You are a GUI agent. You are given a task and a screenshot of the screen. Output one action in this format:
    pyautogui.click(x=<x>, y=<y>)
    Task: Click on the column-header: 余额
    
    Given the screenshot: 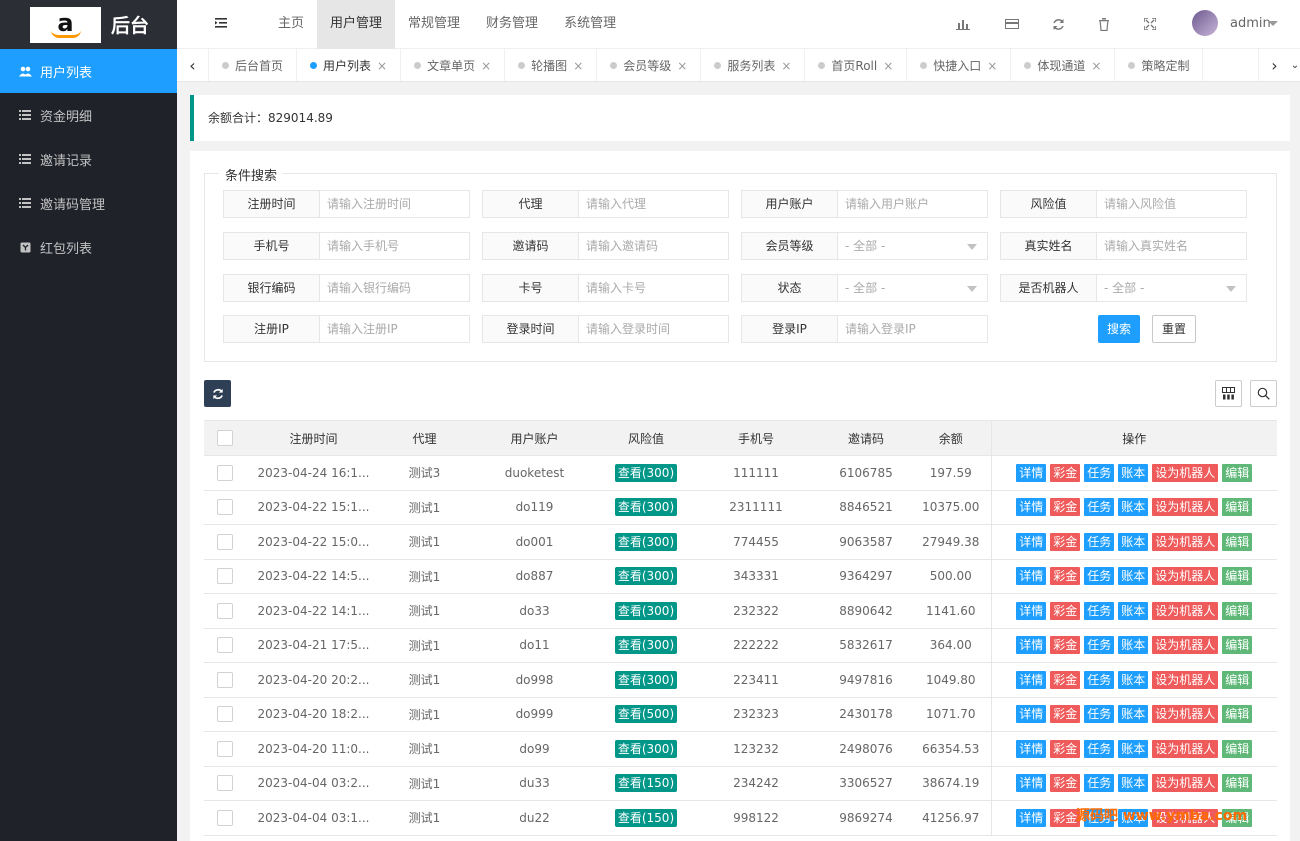 What is the action you would take?
    pyautogui.click(x=951, y=438)
    